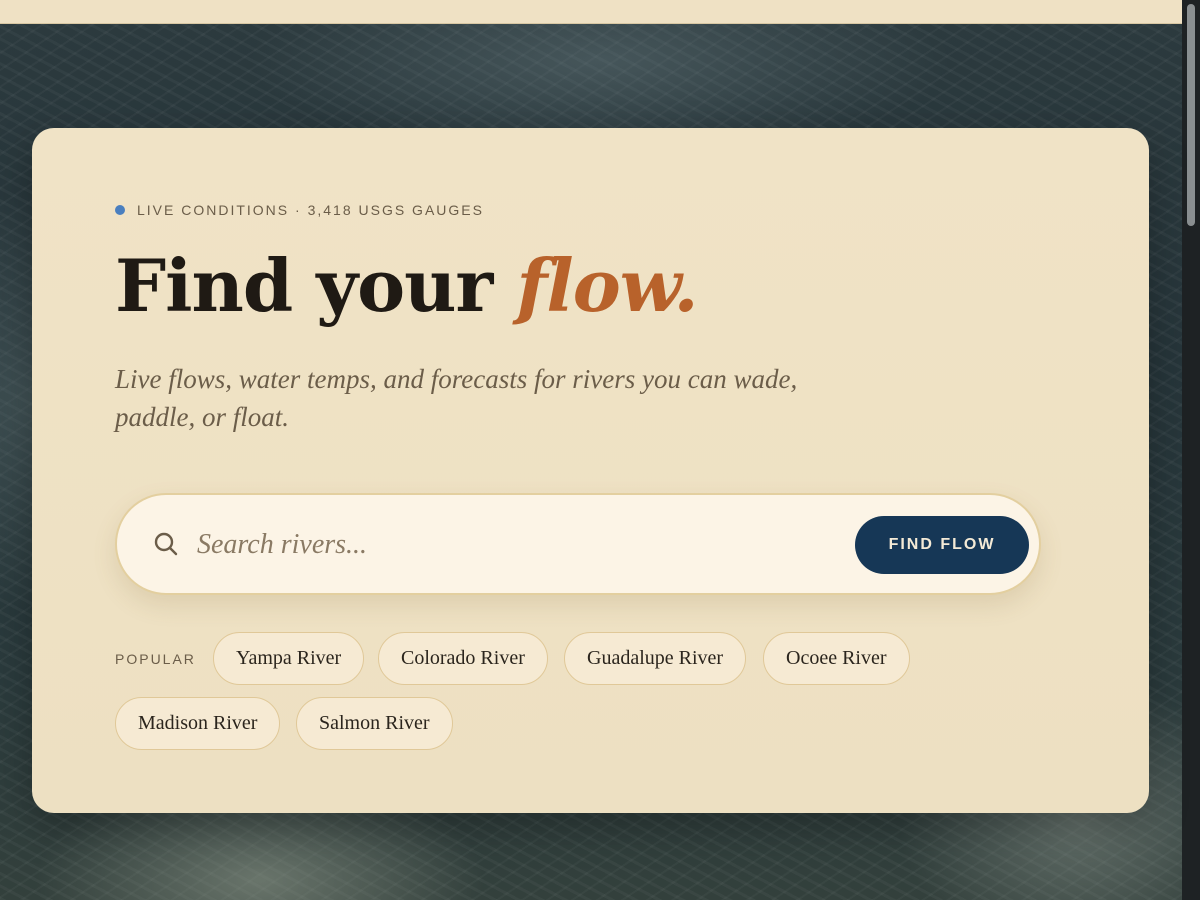 The width and height of the screenshot is (1200, 900). Describe the element at coordinates (155, 659) in the screenshot. I see `popular-label: POPULAR` at that location.